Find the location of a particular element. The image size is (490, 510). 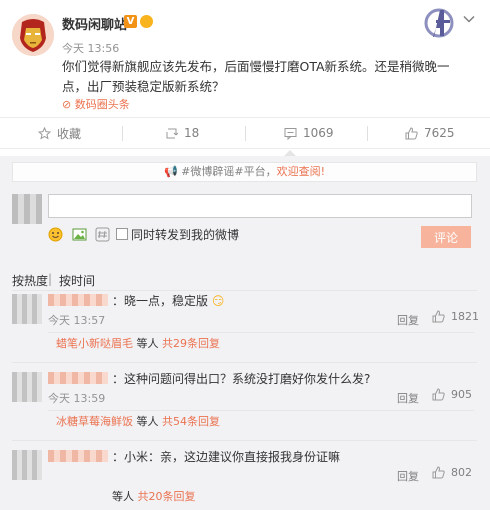

post-source: ⊘ 数码圈头条 is located at coordinates (96, 104).